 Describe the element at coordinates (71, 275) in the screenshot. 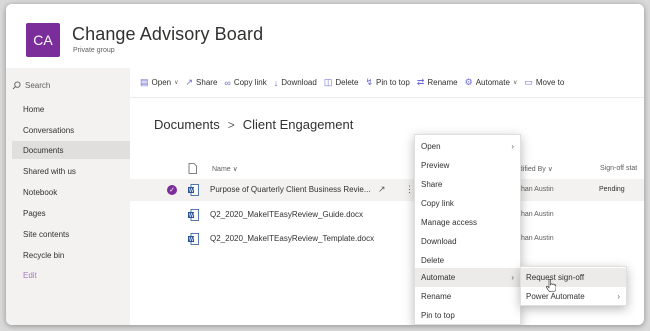

I see `nav-edit-link: Edit` at that location.